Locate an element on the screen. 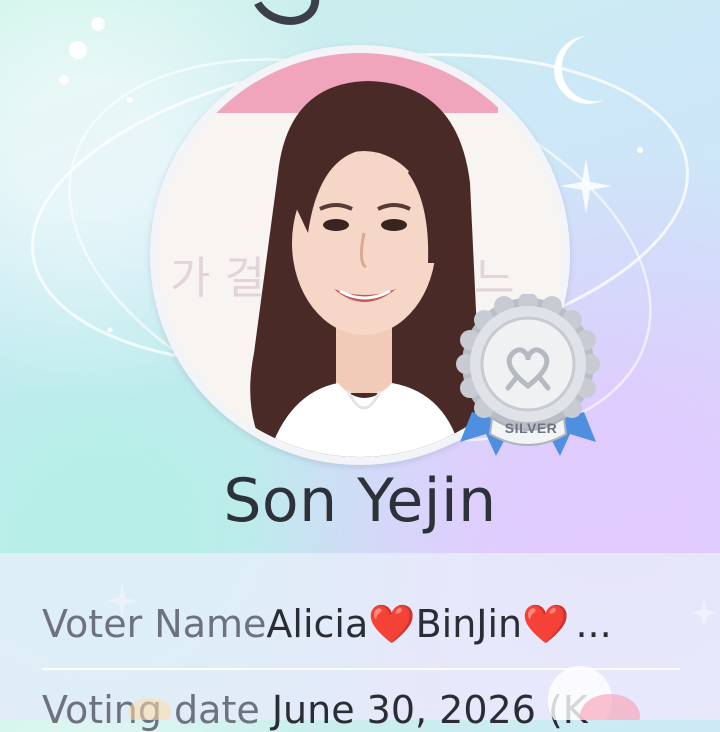 Image resolution: width=720 pixels, height=732 pixels. bottom-decoration is located at coordinates (384, 693).